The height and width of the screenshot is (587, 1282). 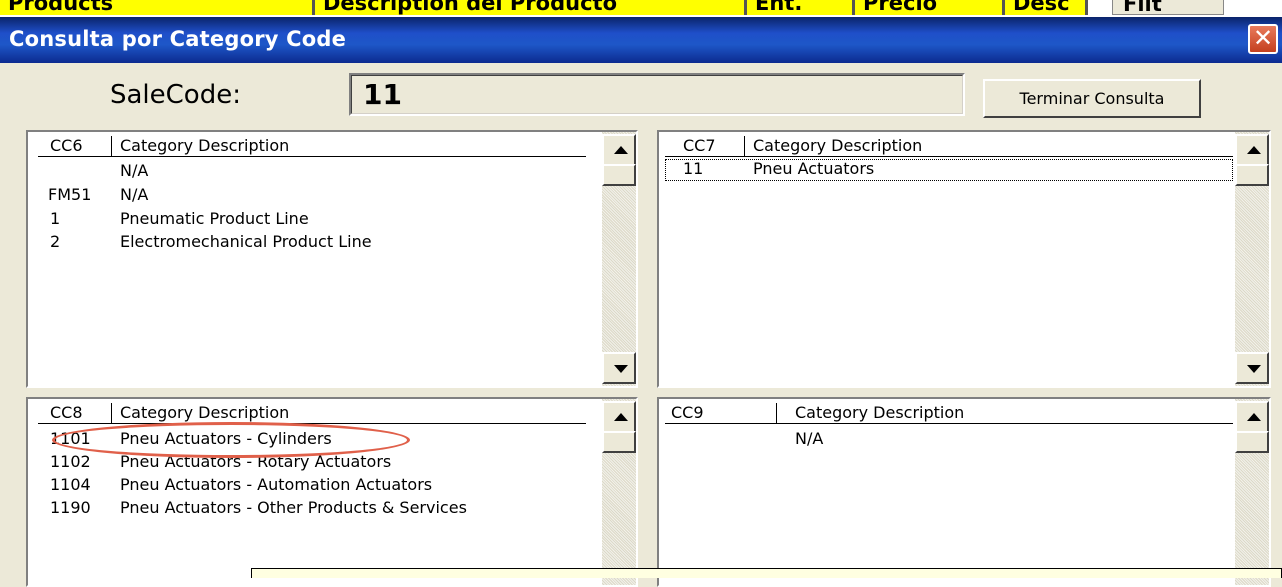 I want to click on sheet-cell: Desc, so click(x=1045, y=7).